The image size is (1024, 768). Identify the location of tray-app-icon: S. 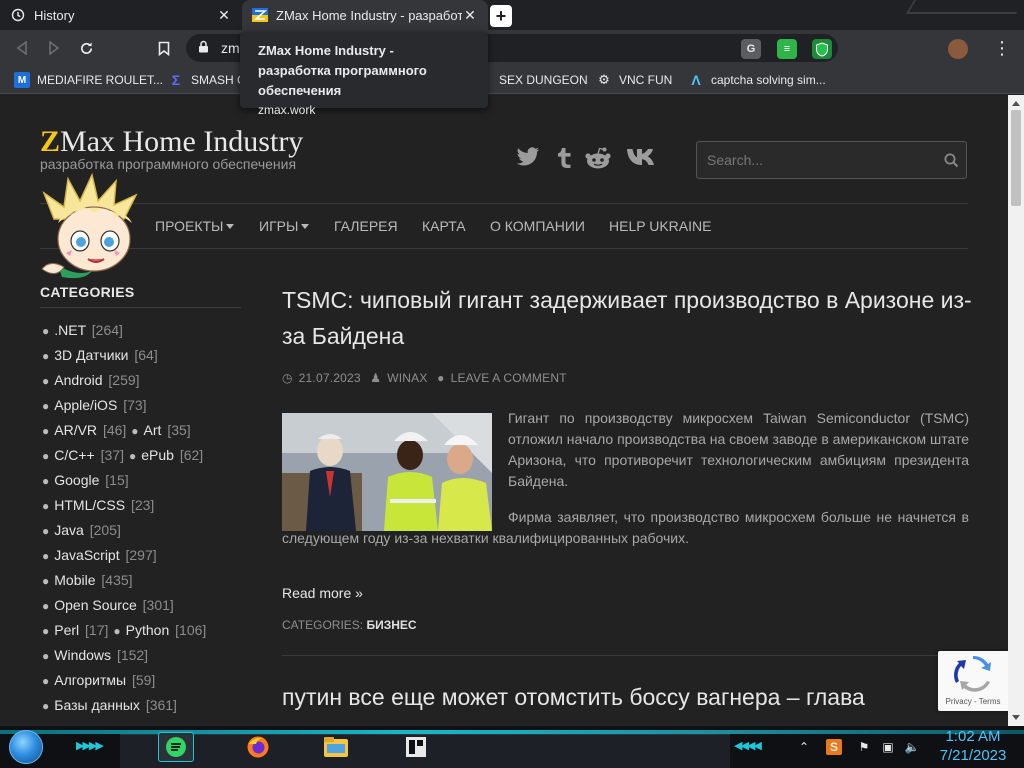
(834, 747).